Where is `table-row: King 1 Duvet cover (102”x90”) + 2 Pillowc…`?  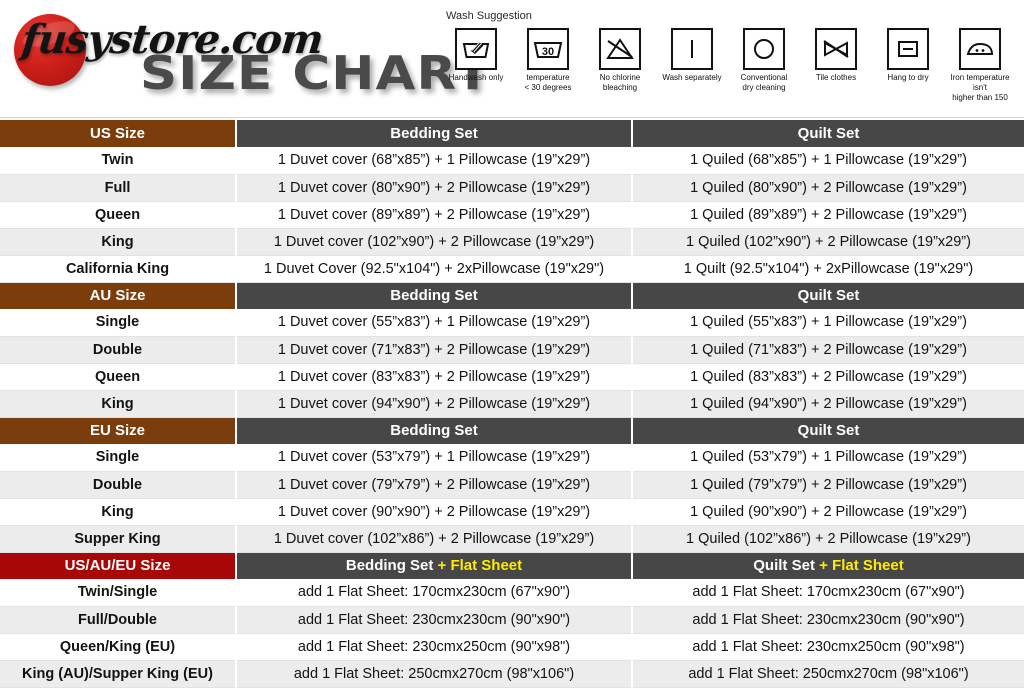
table-row: King 1 Duvet cover (102”x90”) + 2 Pillowc… is located at coordinates (512, 242).